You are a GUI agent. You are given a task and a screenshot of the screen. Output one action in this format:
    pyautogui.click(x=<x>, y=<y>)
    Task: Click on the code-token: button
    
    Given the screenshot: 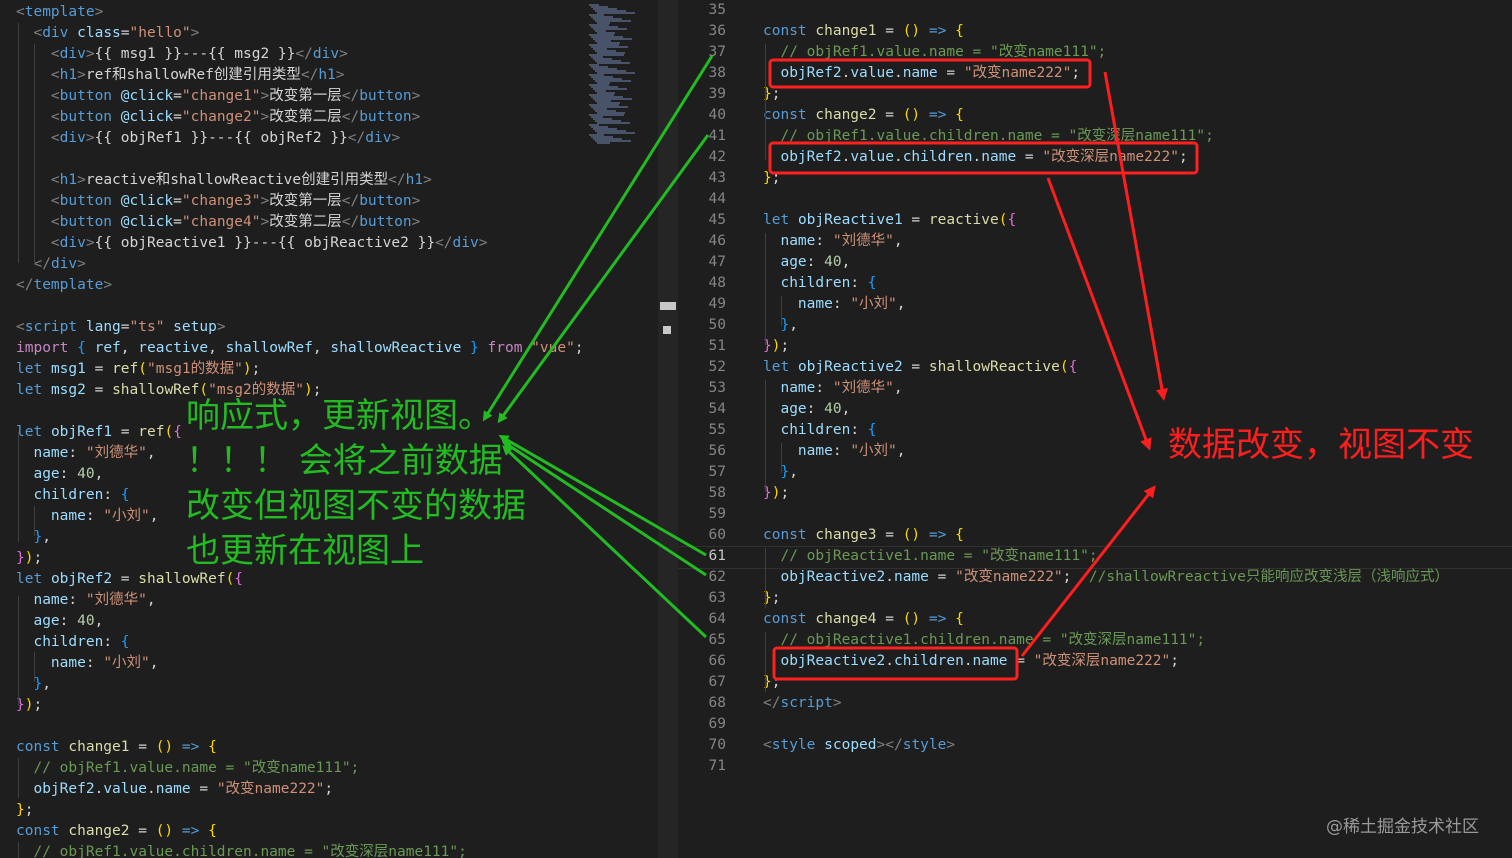 What is the action you would take?
    pyautogui.click(x=86, y=96)
    